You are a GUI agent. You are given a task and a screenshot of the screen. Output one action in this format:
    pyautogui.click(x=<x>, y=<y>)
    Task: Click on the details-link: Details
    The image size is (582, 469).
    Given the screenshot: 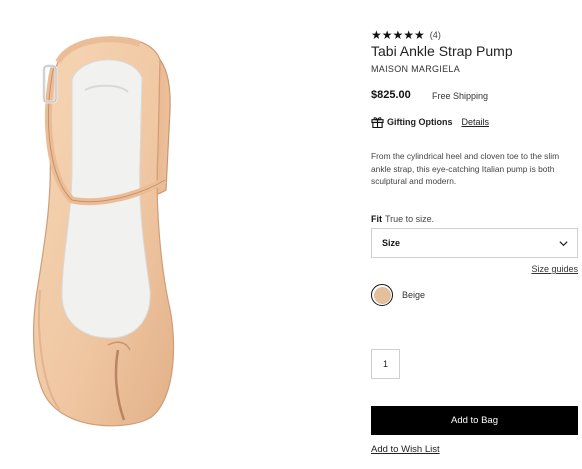 What is the action you would take?
    pyautogui.click(x=476, y=122)
    